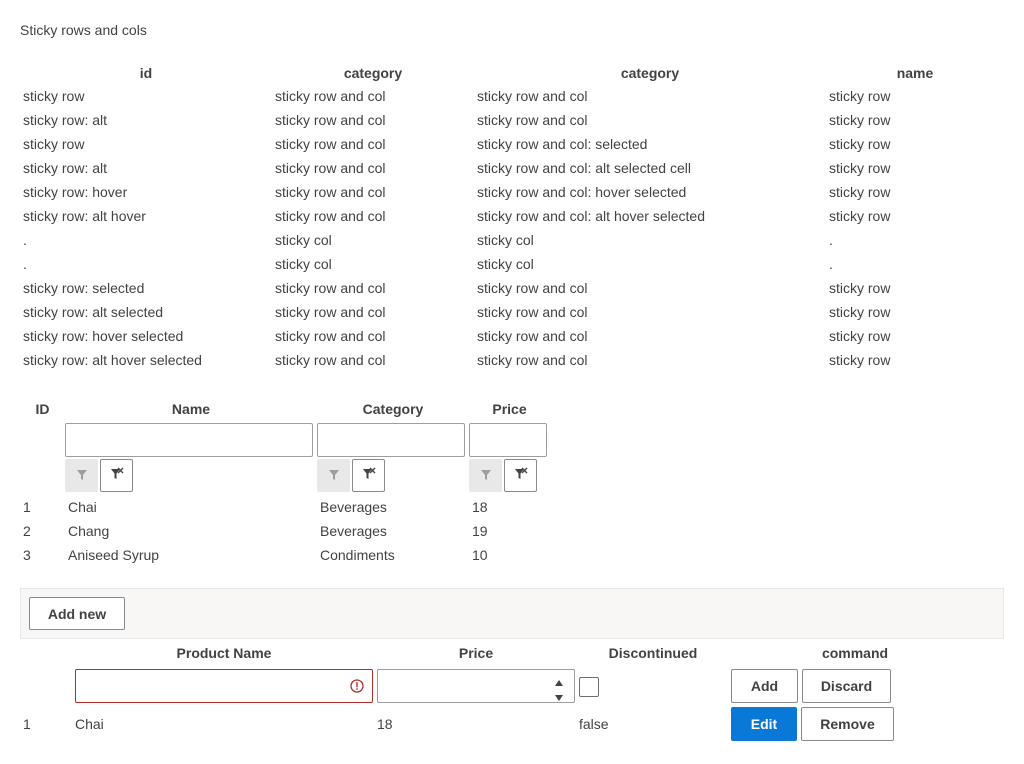 Image resolution: width=1024 pixels, height=764 pixels. I want to click on cell-id: sticky row: alt selected, so click(146, 312).